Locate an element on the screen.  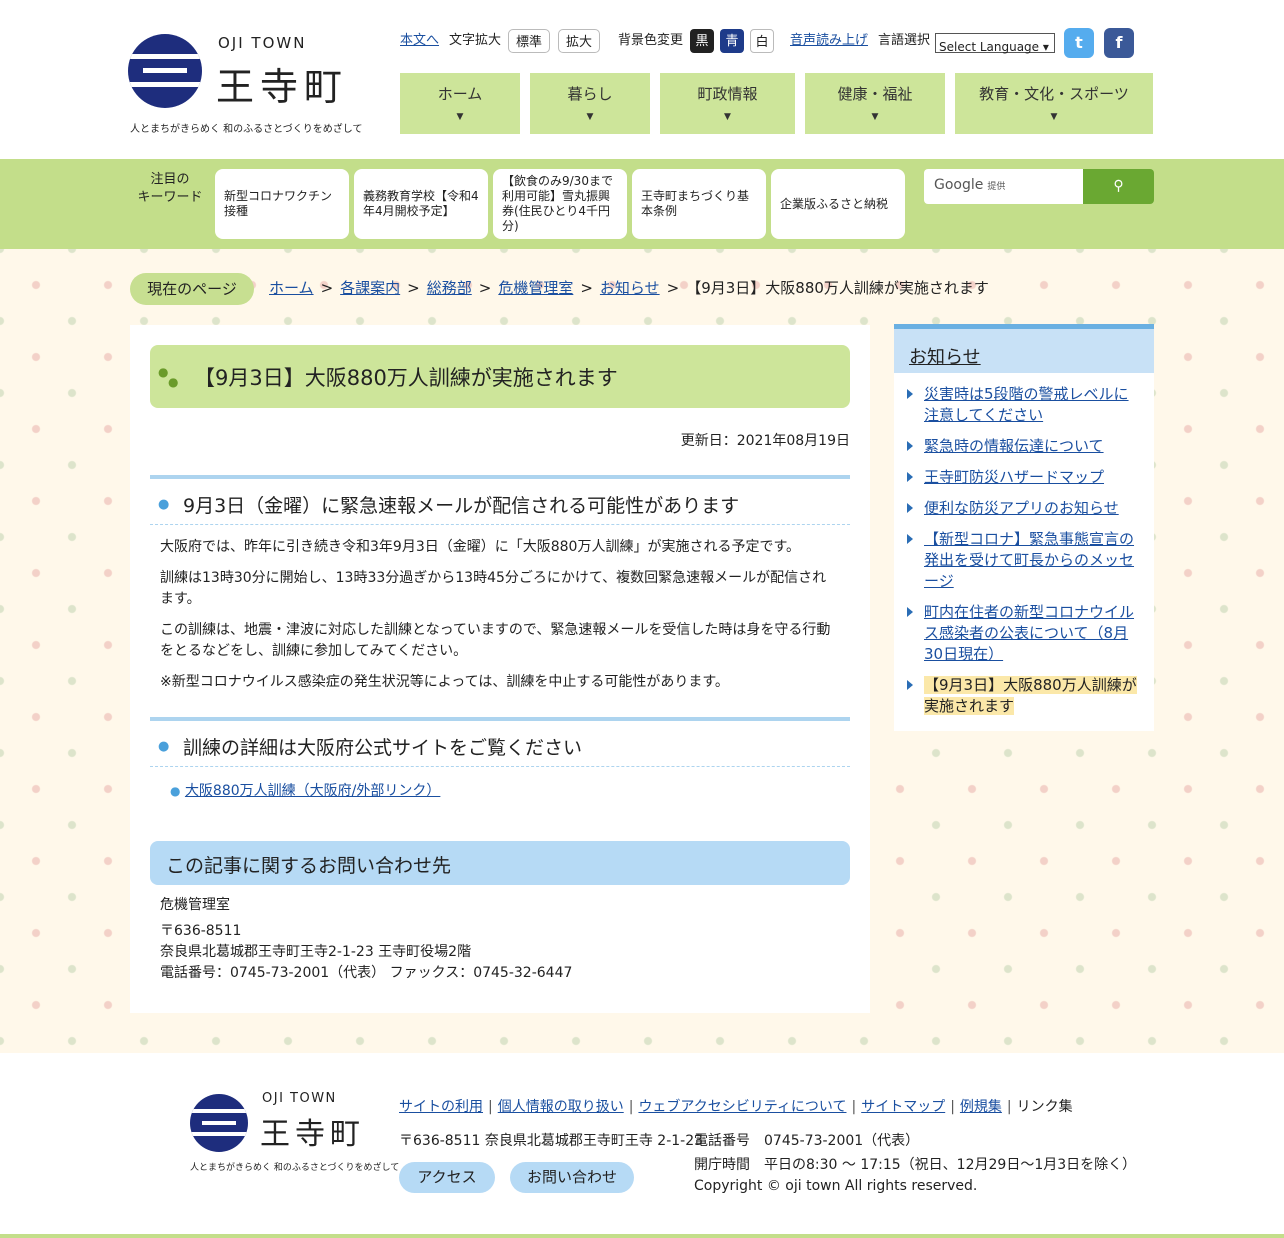
section-heading: ● 9月3日（金曜）に緊急速報メールが配信される可能性があります is located at coordinates (500, 500).